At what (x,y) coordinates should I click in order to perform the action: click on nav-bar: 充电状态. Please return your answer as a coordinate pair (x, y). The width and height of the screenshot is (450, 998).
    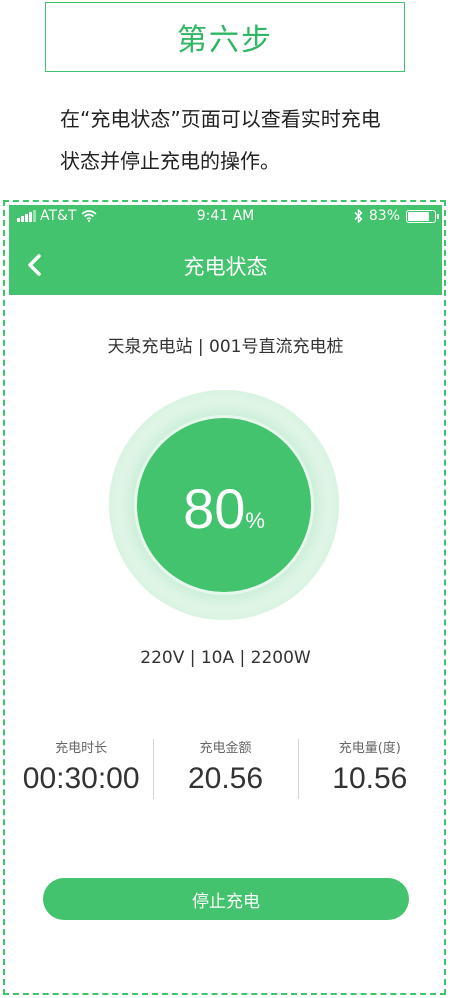
    Looking at the image, I should click on (225, 265).